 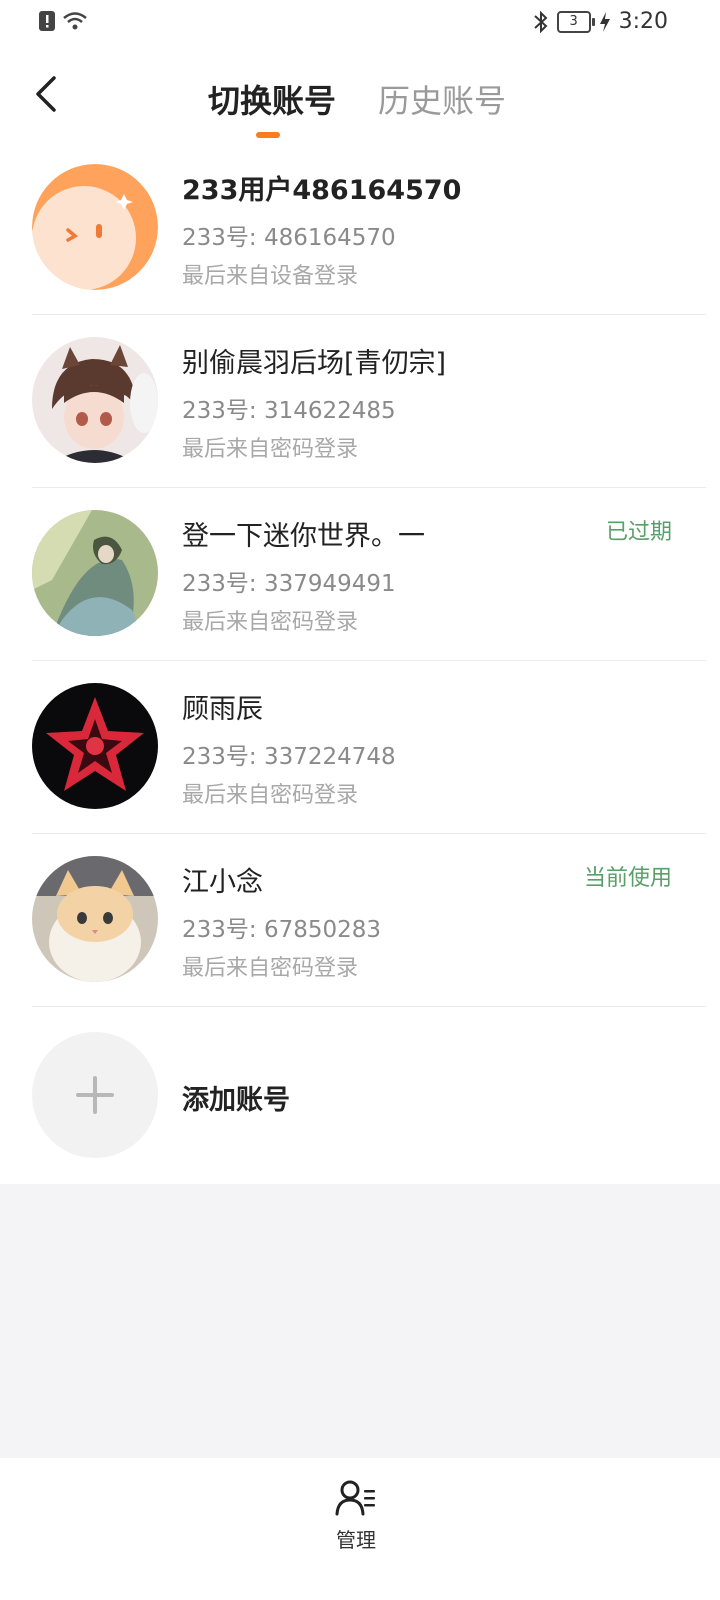 I want to click on red-star-avatar, so click(x=95, y=746).